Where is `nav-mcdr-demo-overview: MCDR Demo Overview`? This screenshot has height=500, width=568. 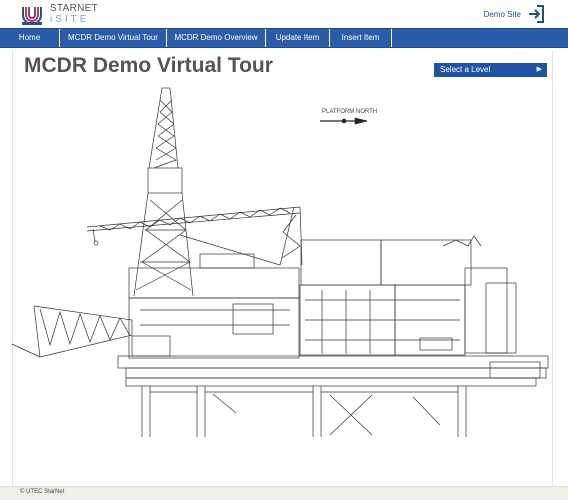 nav-mcdr-demo-overview: MCDR Demo Overview is located at coordinates (216, 38).